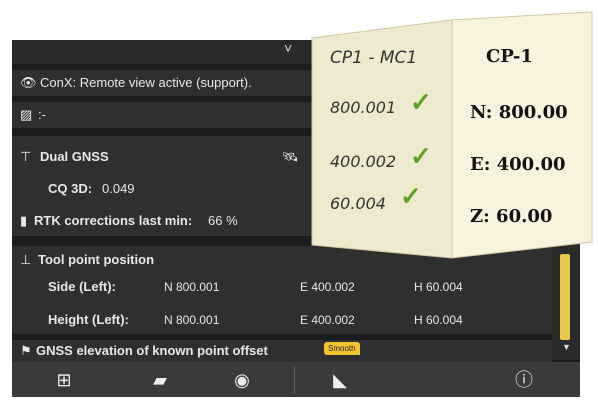  I want to click on rtk-value: 66 %, so click(223, 220).